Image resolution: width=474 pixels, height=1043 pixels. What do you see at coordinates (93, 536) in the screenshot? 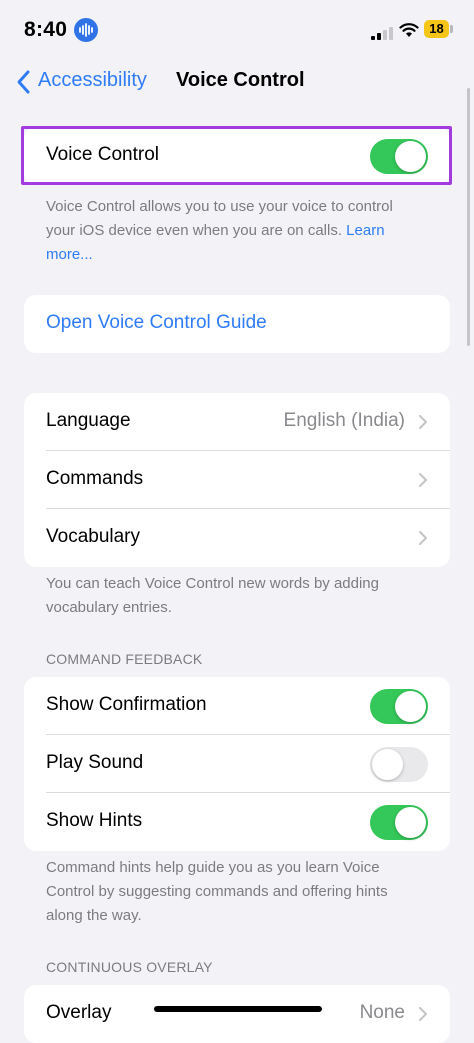
I see `vocabulary-label: Vocabulary` at bounding box center [93, 536].